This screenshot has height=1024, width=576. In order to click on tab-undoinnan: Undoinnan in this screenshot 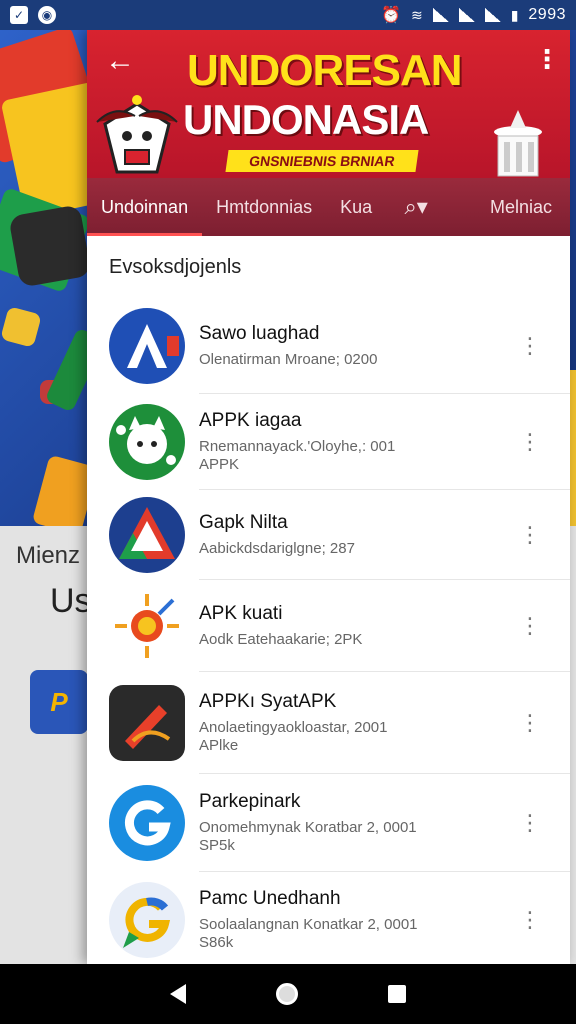, I will do `click(145, 207)`.